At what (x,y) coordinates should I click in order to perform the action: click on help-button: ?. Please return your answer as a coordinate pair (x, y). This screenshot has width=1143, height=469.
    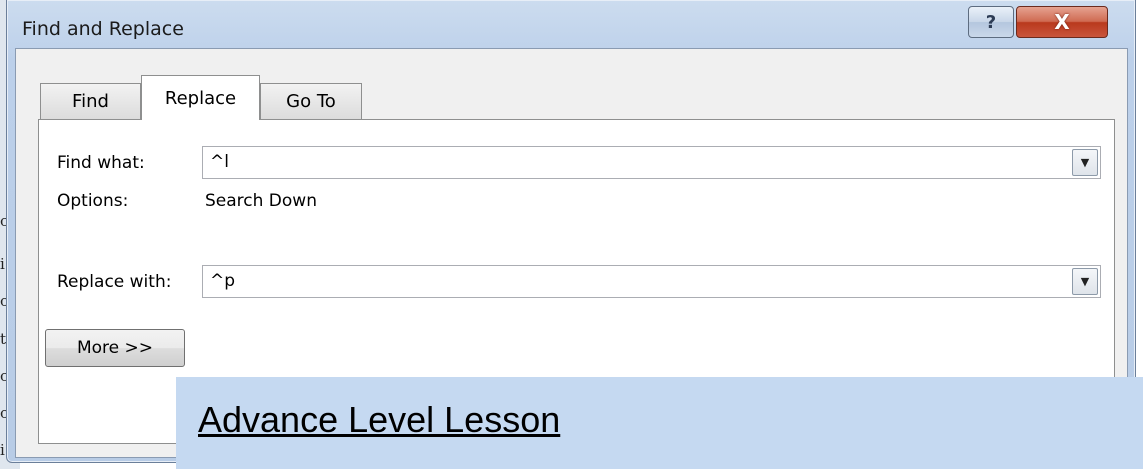
    Looking at the image, I should click on (991, 22).